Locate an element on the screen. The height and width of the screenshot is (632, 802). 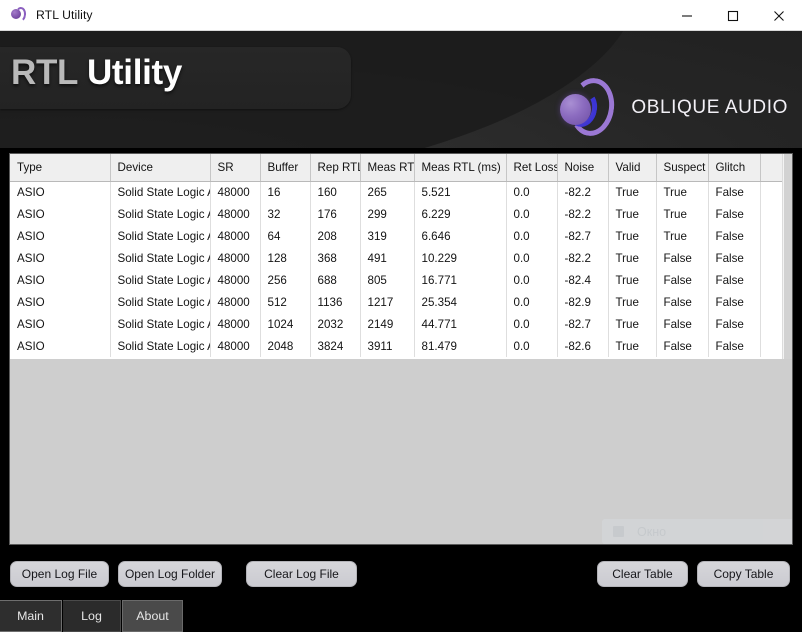
table-scrollbar-thumb is located at coordinates (788, 256).